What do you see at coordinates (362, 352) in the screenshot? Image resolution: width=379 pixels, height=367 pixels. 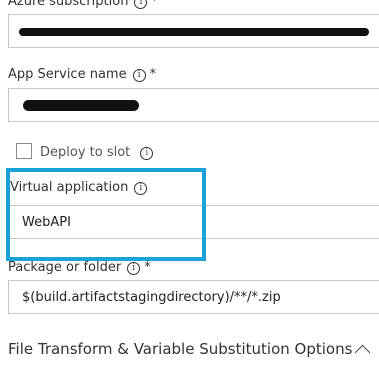 I see `chevron-up-icon` at bounding box center [362, 352].